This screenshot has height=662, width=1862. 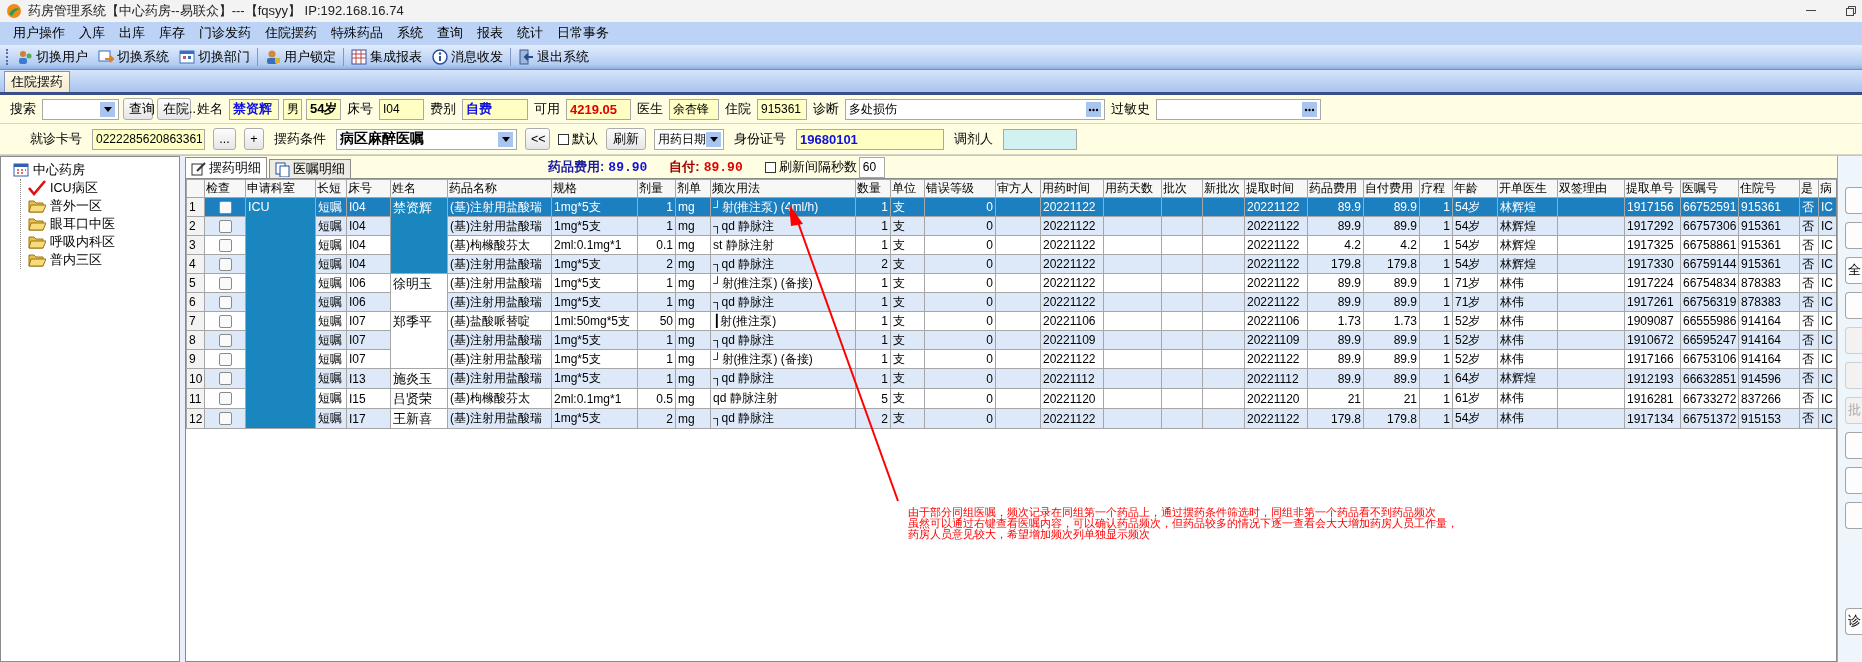 What do you see at coordinates (1276, 188) in the screenshot?
I see `column-header: 提取时间` at bounding box center [1276, 188].